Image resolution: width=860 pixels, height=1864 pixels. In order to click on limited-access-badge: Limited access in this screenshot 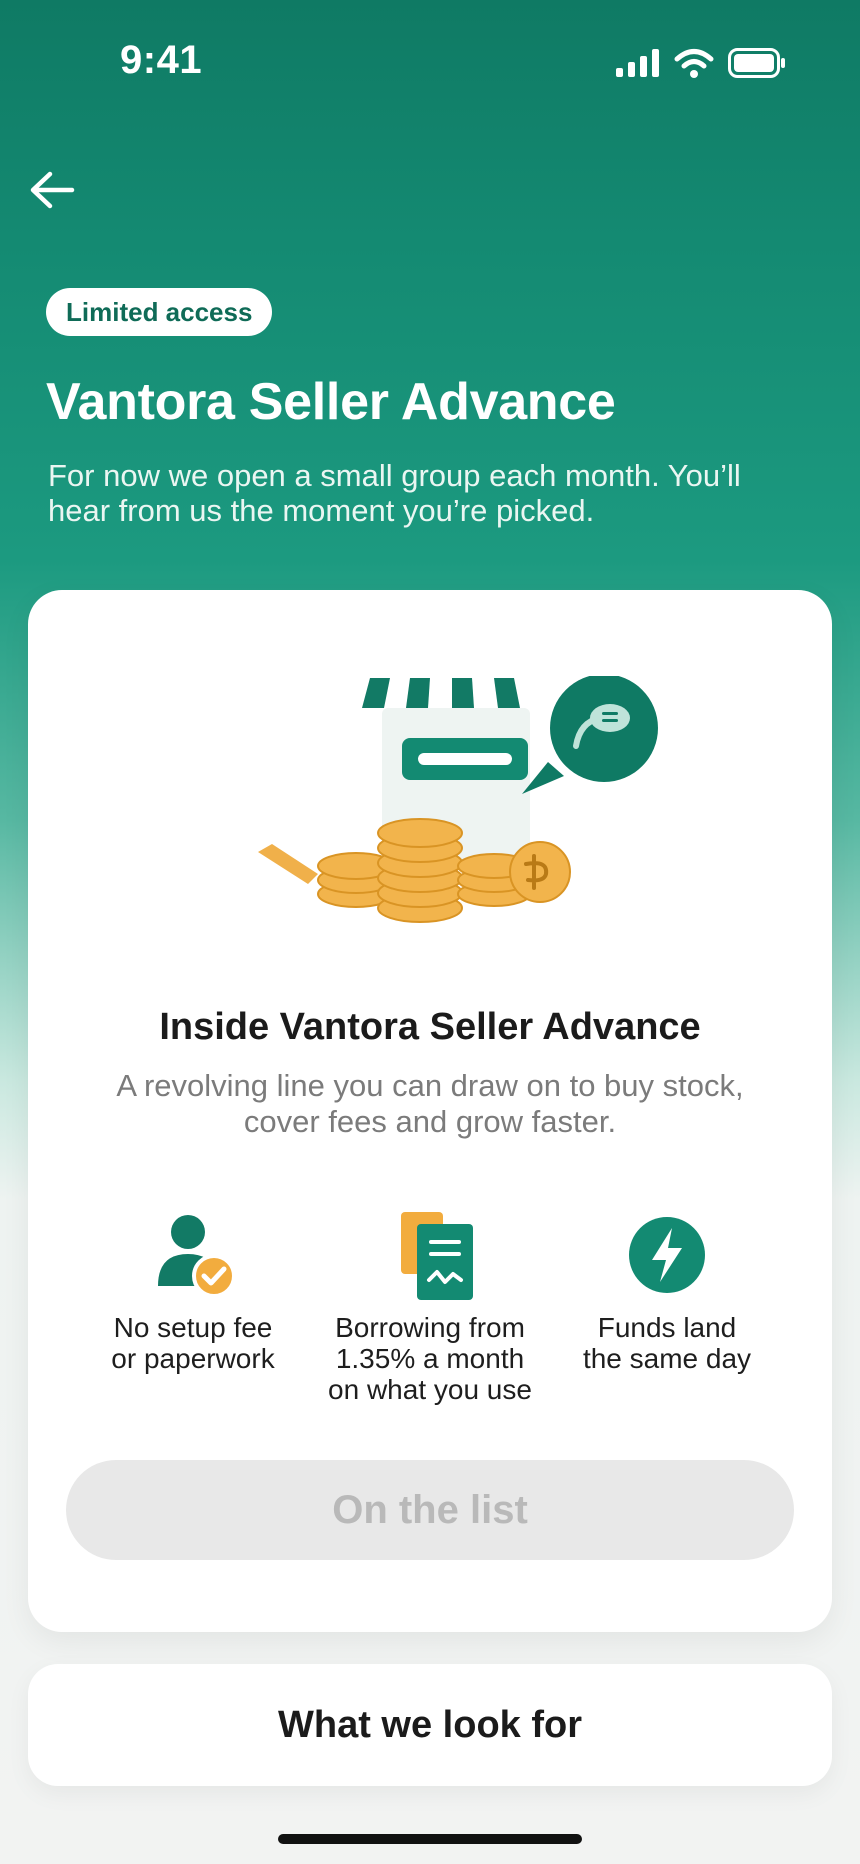, I will do `click(159, 312)`.